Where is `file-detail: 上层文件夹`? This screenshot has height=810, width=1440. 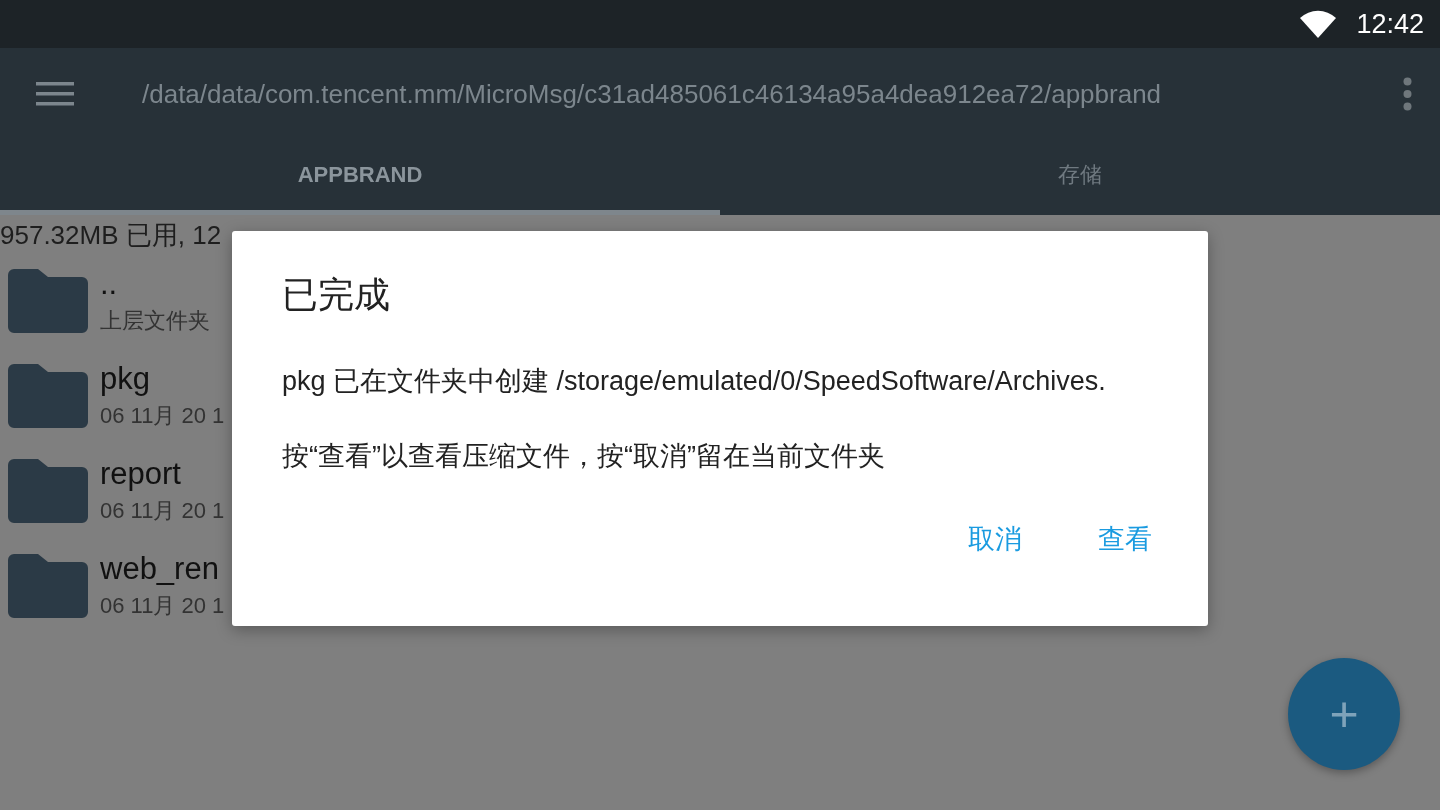
file-detail: 上层文件夹 is located at coordinates (155, 320).